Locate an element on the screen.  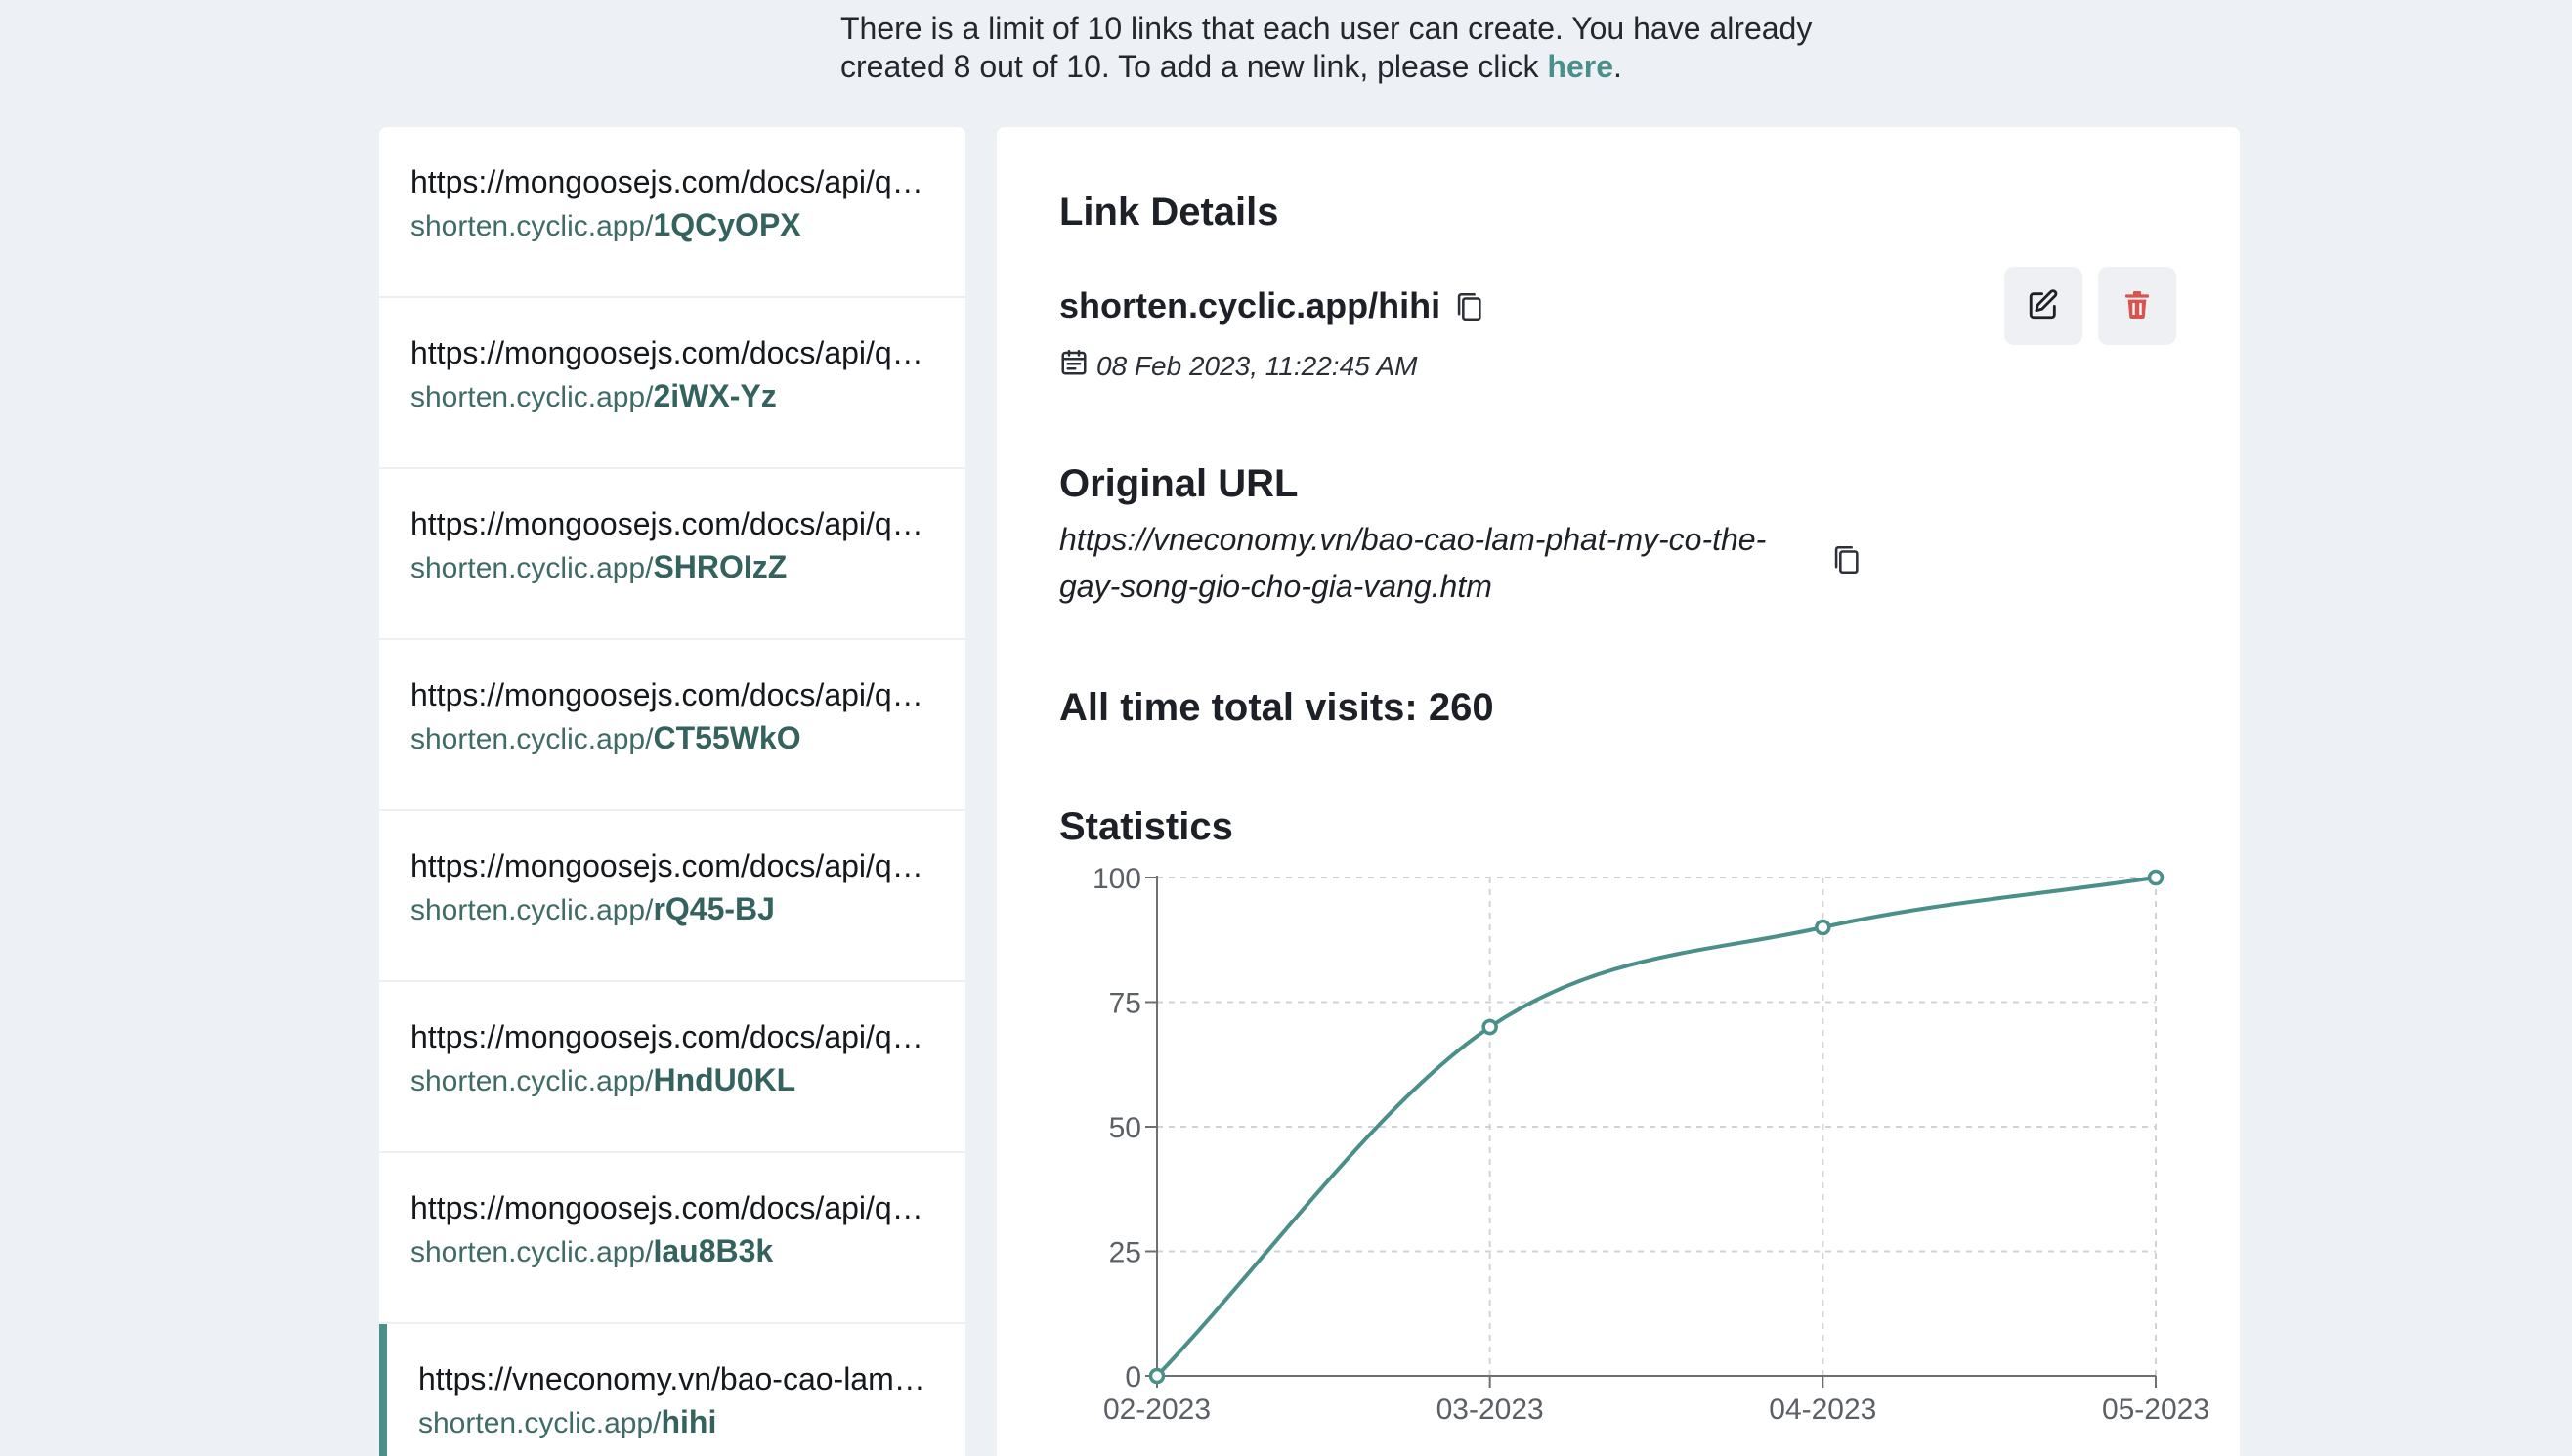
link-code: hihi is located at coordinates (689, 1421).